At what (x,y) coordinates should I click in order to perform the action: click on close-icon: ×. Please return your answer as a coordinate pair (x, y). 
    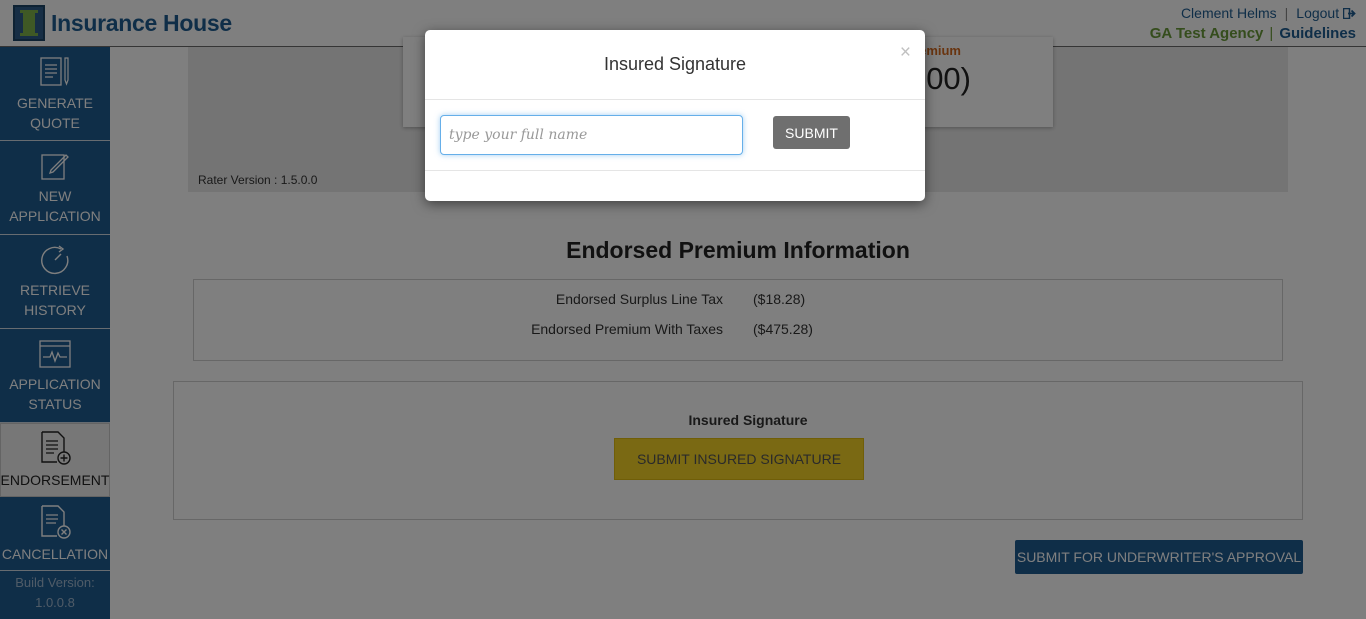
    Looking at the image, I should click on (905, 53).